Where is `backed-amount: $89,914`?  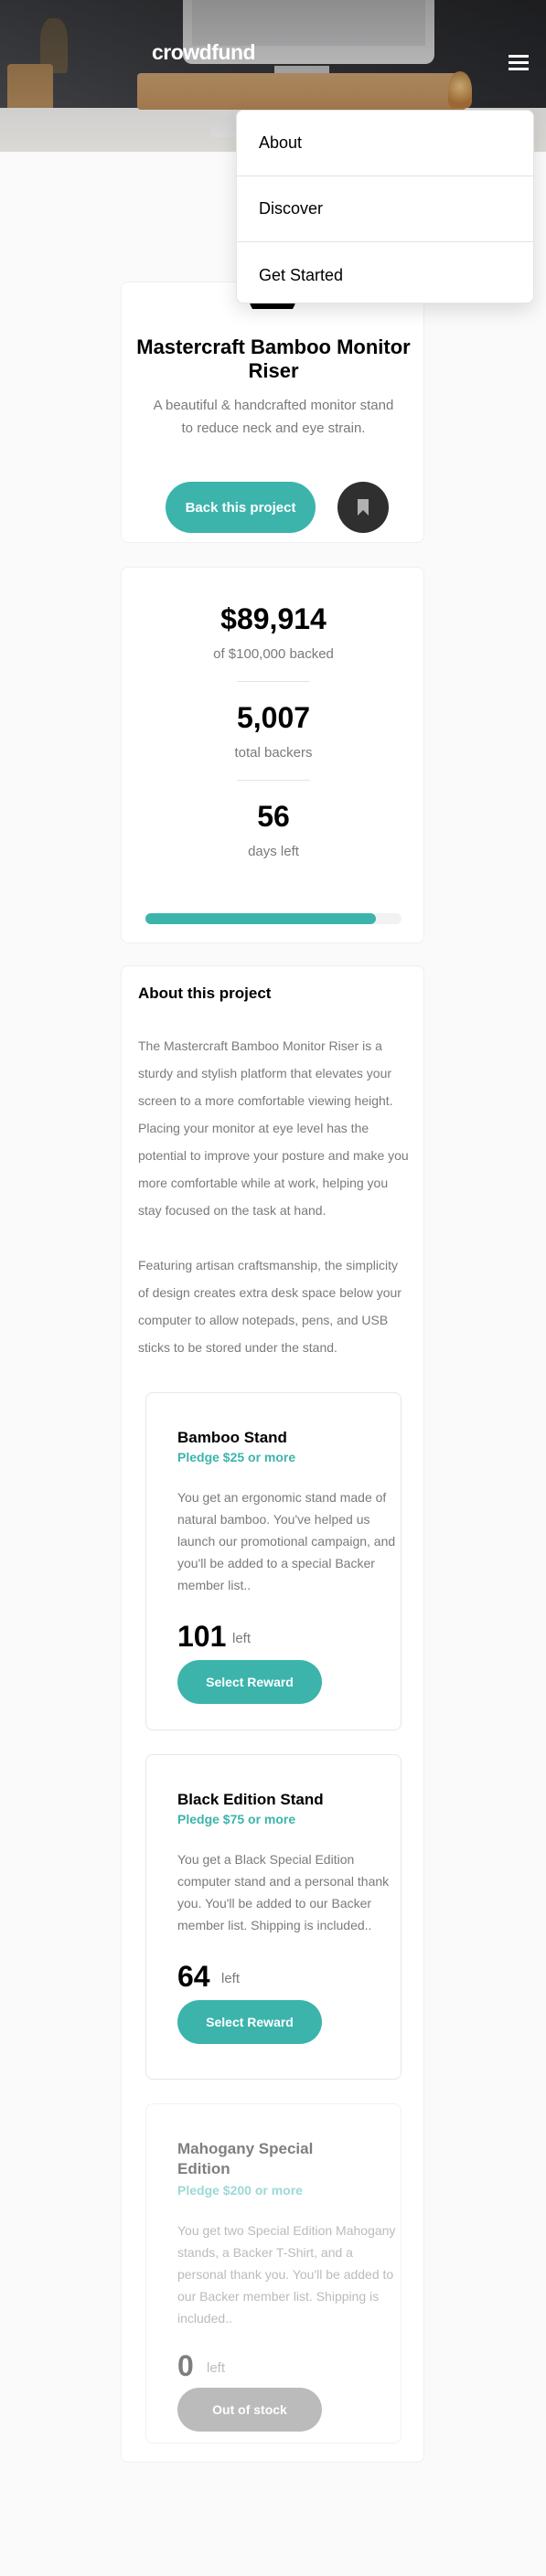 backed-amount: $89,914 is located at coordinates (273, 618).